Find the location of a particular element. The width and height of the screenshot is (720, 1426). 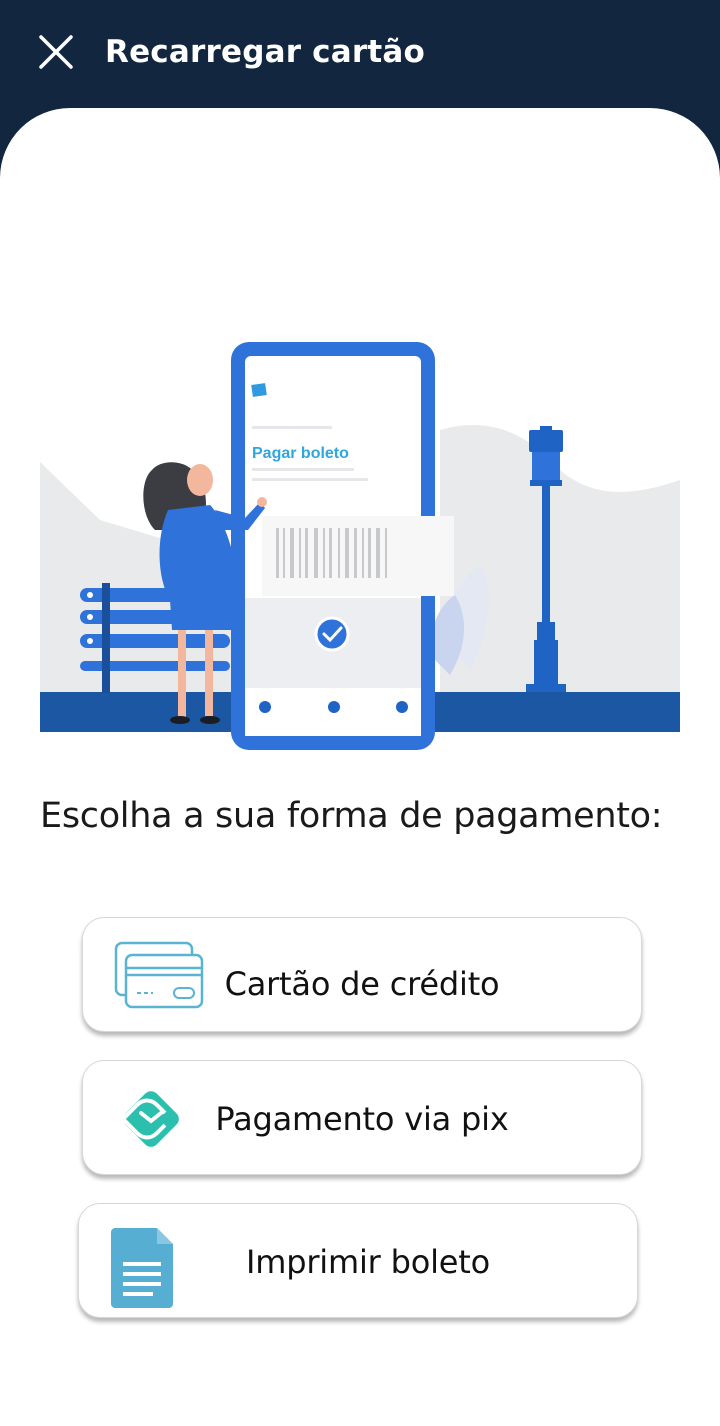

credit-card-label: Cartão de crédito is located at coordinates (362, 984).